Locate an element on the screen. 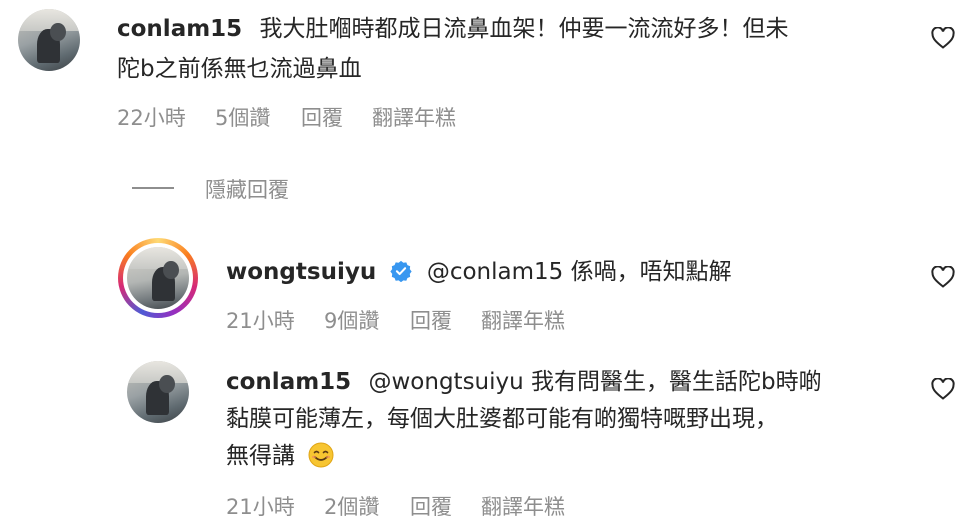 The height and width of the screenshot is (524, 974). comment-3-likes: 2個讚 is located at coordinates (351, 506).